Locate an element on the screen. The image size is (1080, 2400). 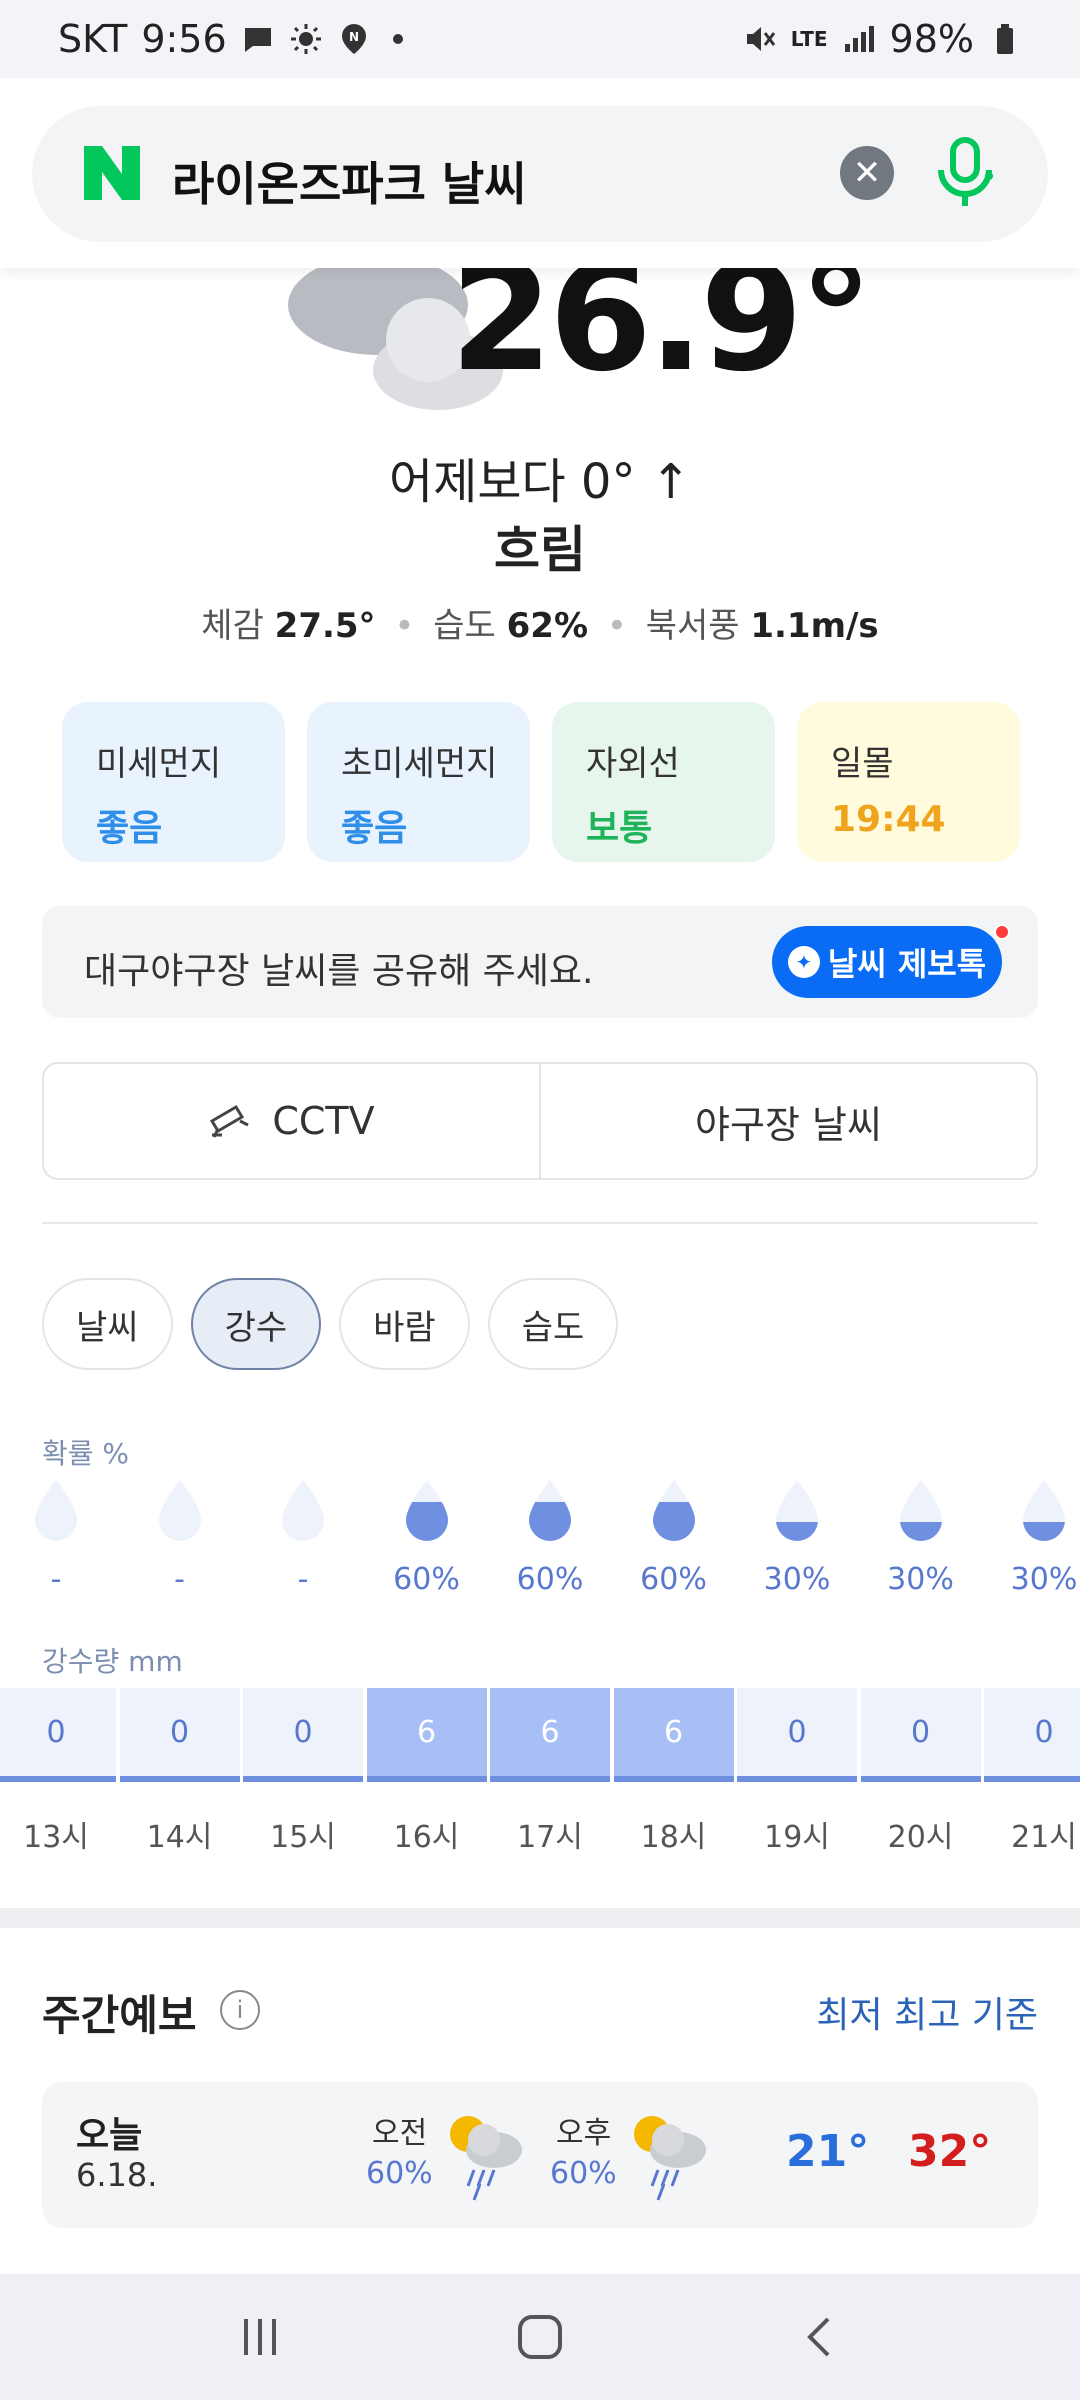
naver-location-icon: N is located at coordinates (353, 39).